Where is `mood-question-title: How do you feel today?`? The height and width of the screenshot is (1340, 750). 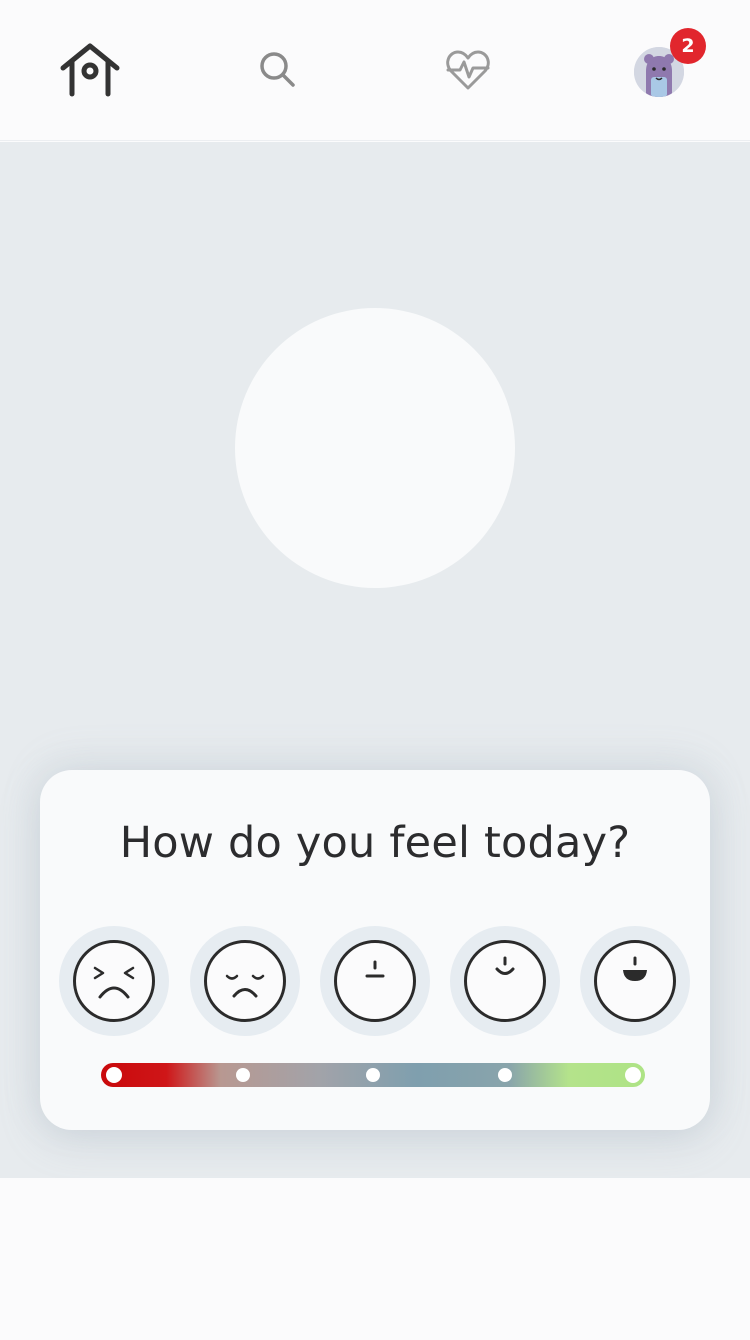 mood-question-title: How do you feel today? is located at coordinates (375, 843).